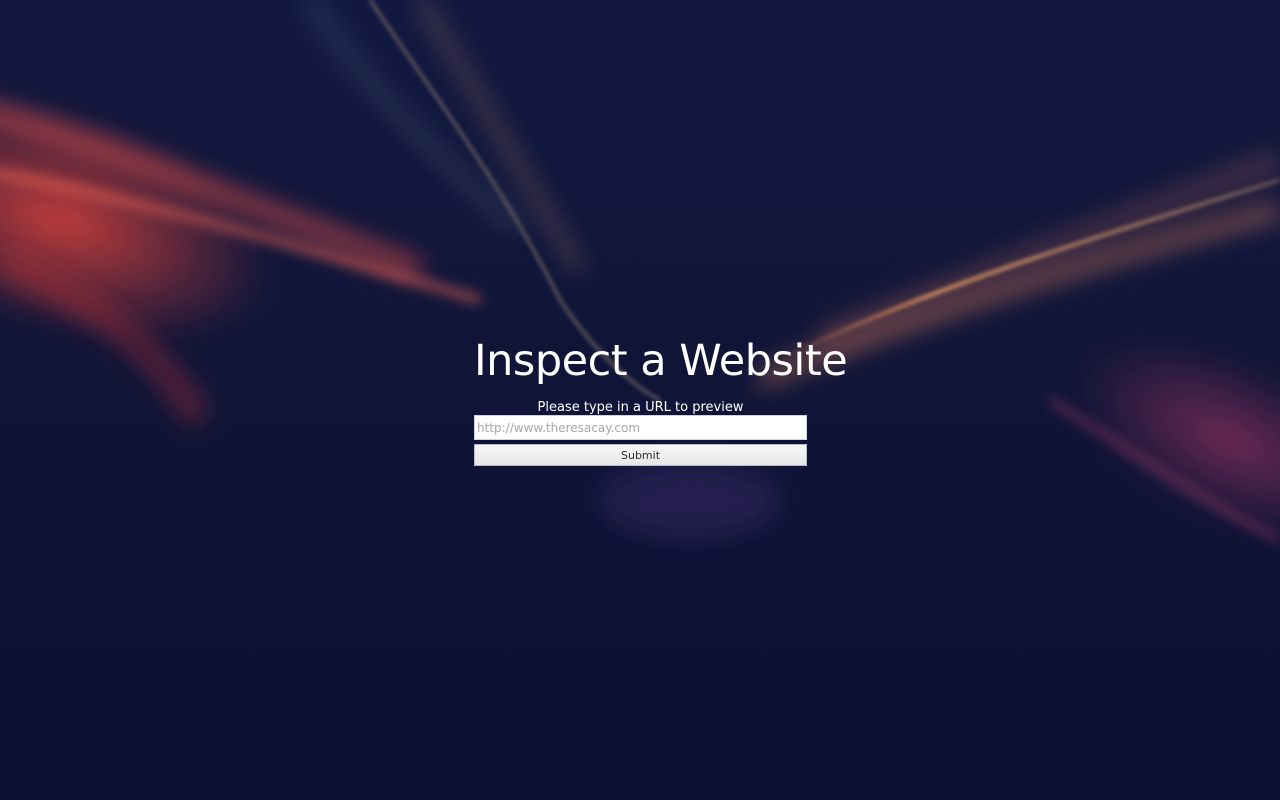  What do you see at coordinates (661, 361) in the screenshot?
I see `page-title: Inspect a Website` at bounding box center [661, 361].